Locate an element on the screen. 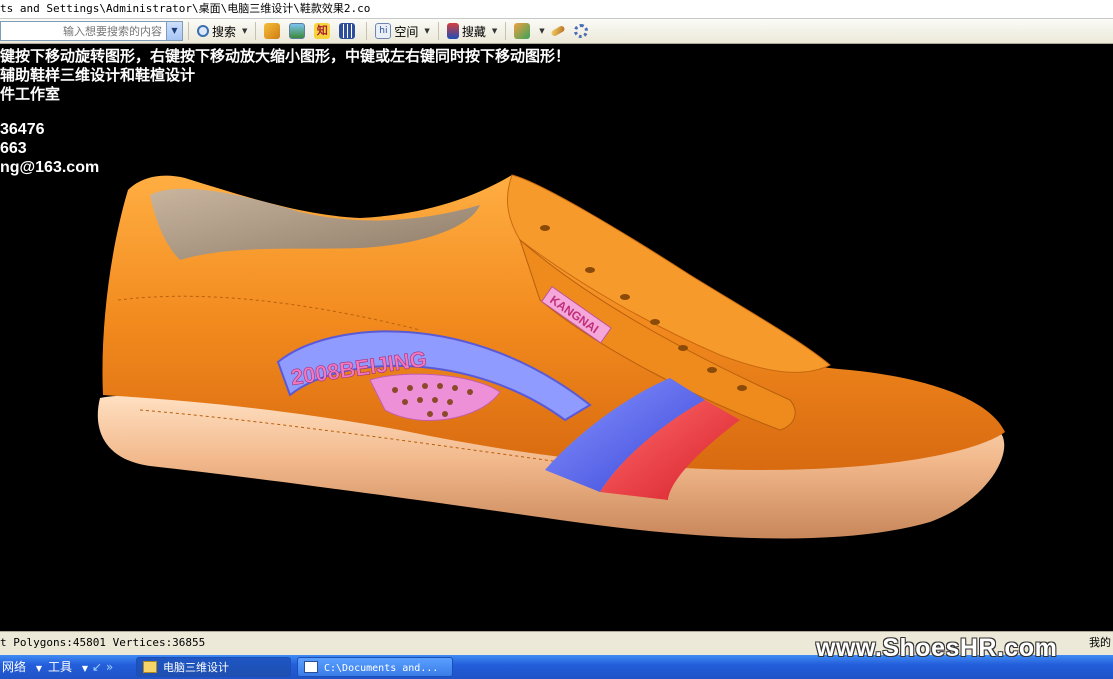 The width and height of the screenshot is (1113, 679). taskbar-task-folder: 电脑三维设计 is located at coordinates (213, 667).